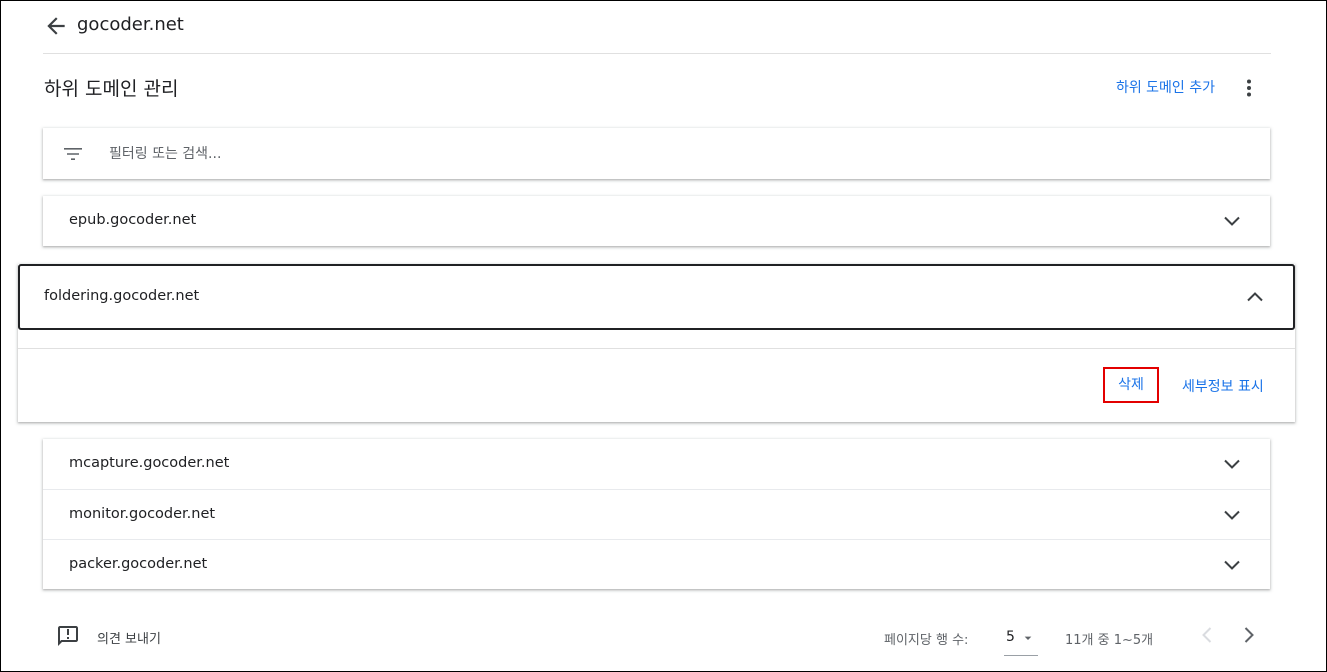 The width and height of the screenshot is (1327, 672). Describe the element at coordinates (138, 564) in the screenshot. I see `subdomain-name: packer.gocoder.net` at that location.